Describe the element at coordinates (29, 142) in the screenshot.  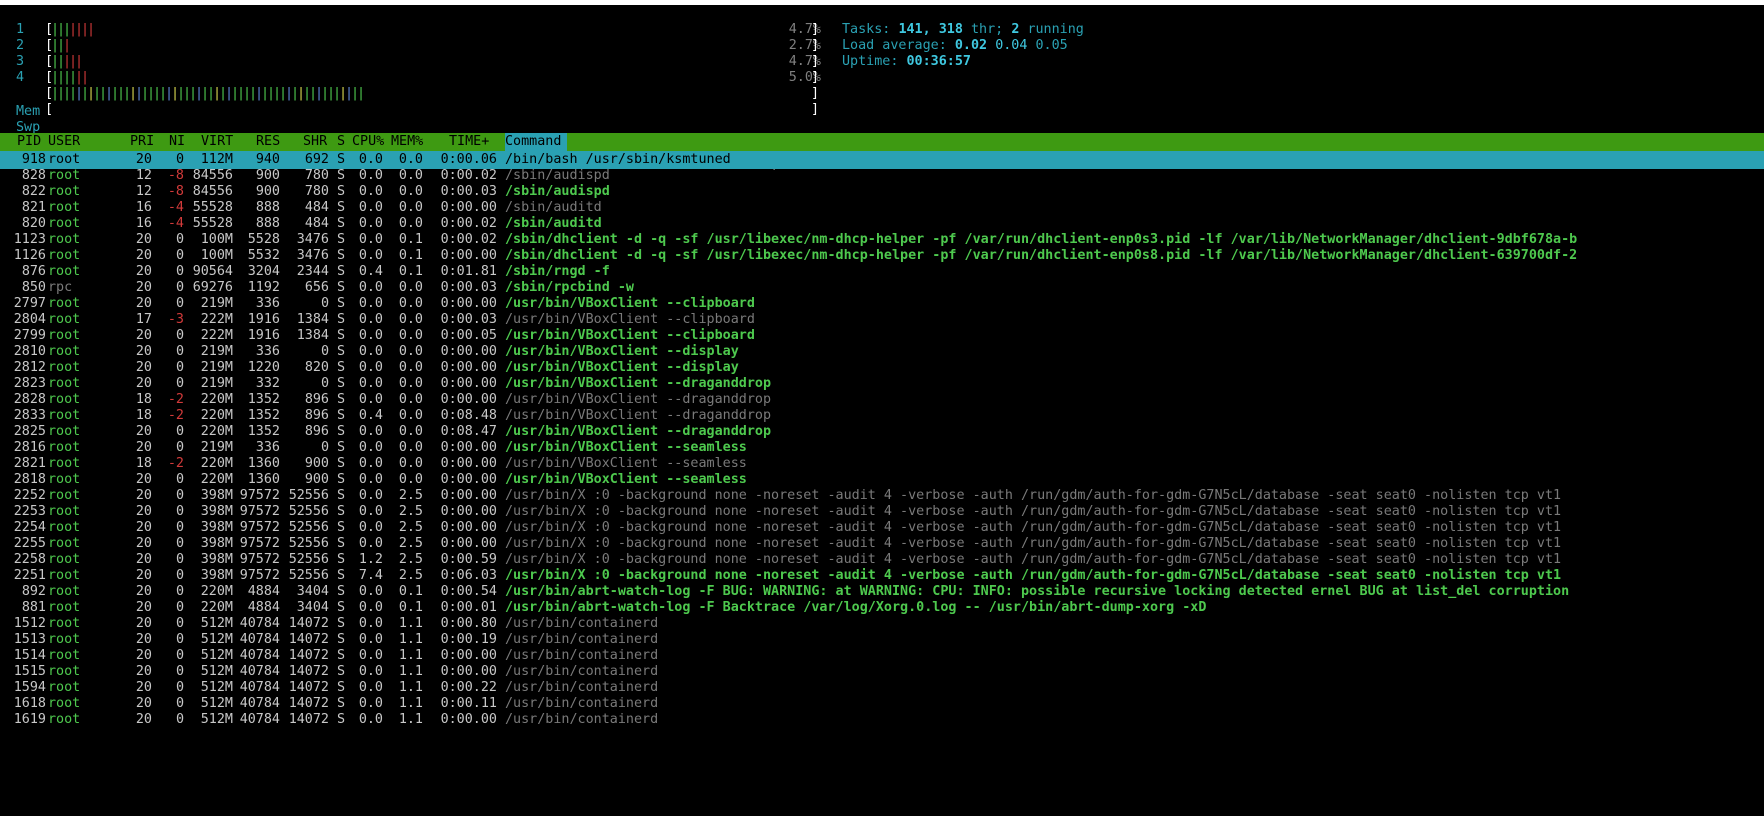
I see `column-pid: PID` at that location.